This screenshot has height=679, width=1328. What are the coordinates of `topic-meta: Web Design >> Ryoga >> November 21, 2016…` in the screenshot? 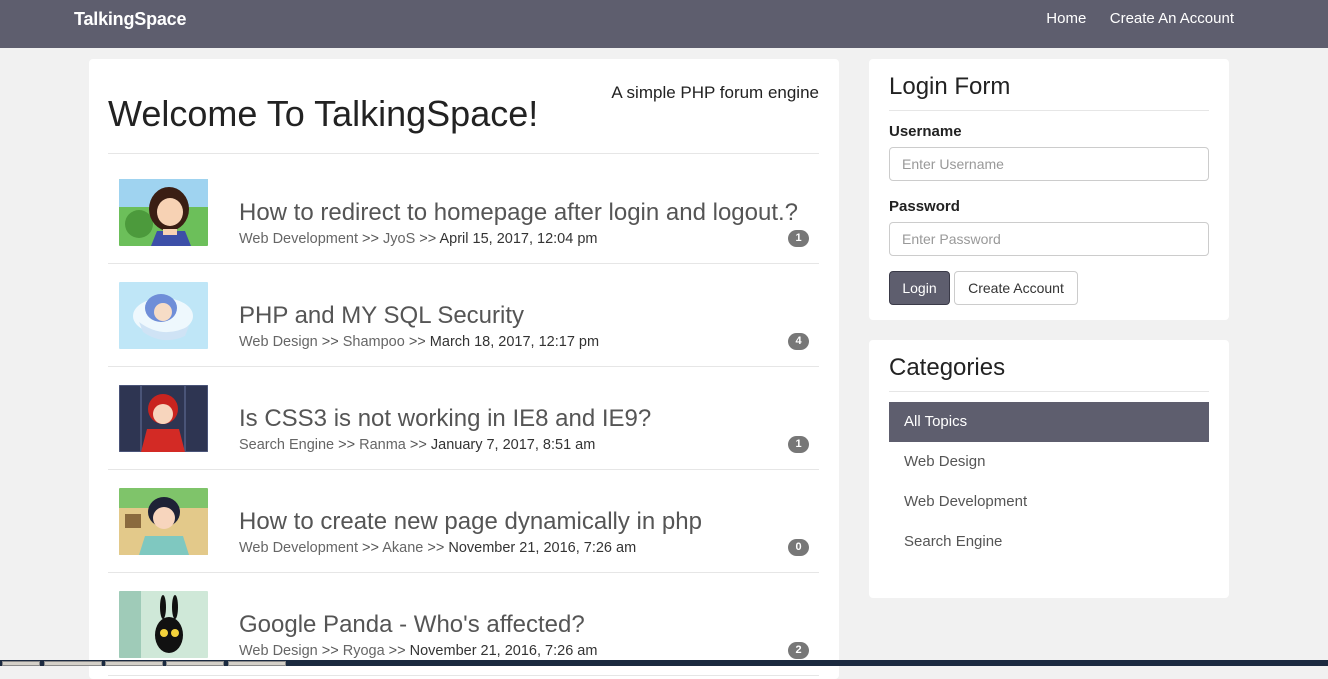 It's located at (418, 651).